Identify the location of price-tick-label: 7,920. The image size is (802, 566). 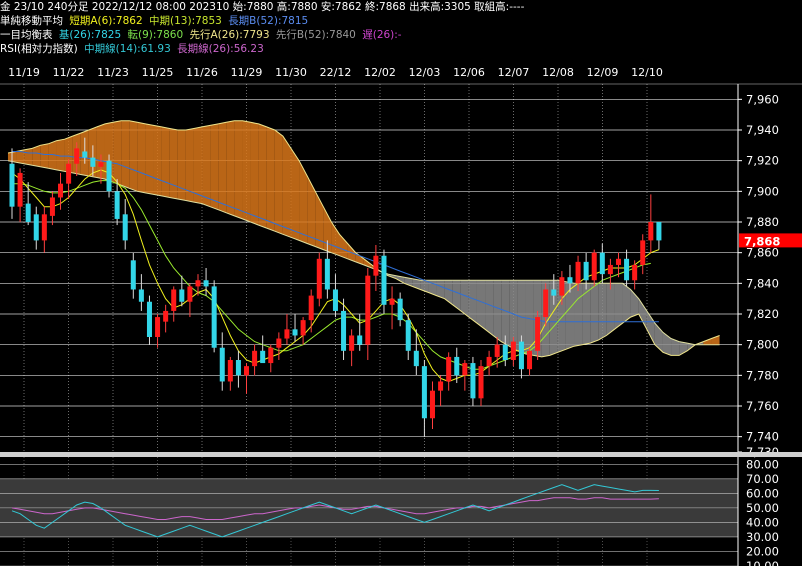
(762, 161).